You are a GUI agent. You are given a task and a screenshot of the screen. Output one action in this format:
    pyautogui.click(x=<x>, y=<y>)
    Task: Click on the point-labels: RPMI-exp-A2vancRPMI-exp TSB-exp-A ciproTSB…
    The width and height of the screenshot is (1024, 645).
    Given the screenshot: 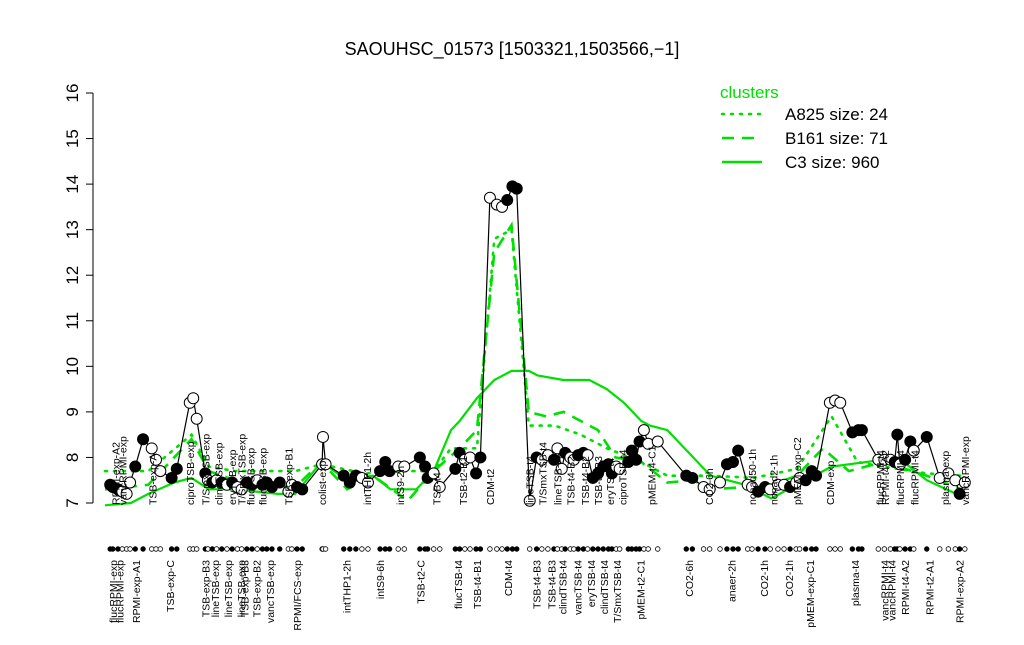 What is the action you would take?
    pyautogui.click(x=540, y=469)
    